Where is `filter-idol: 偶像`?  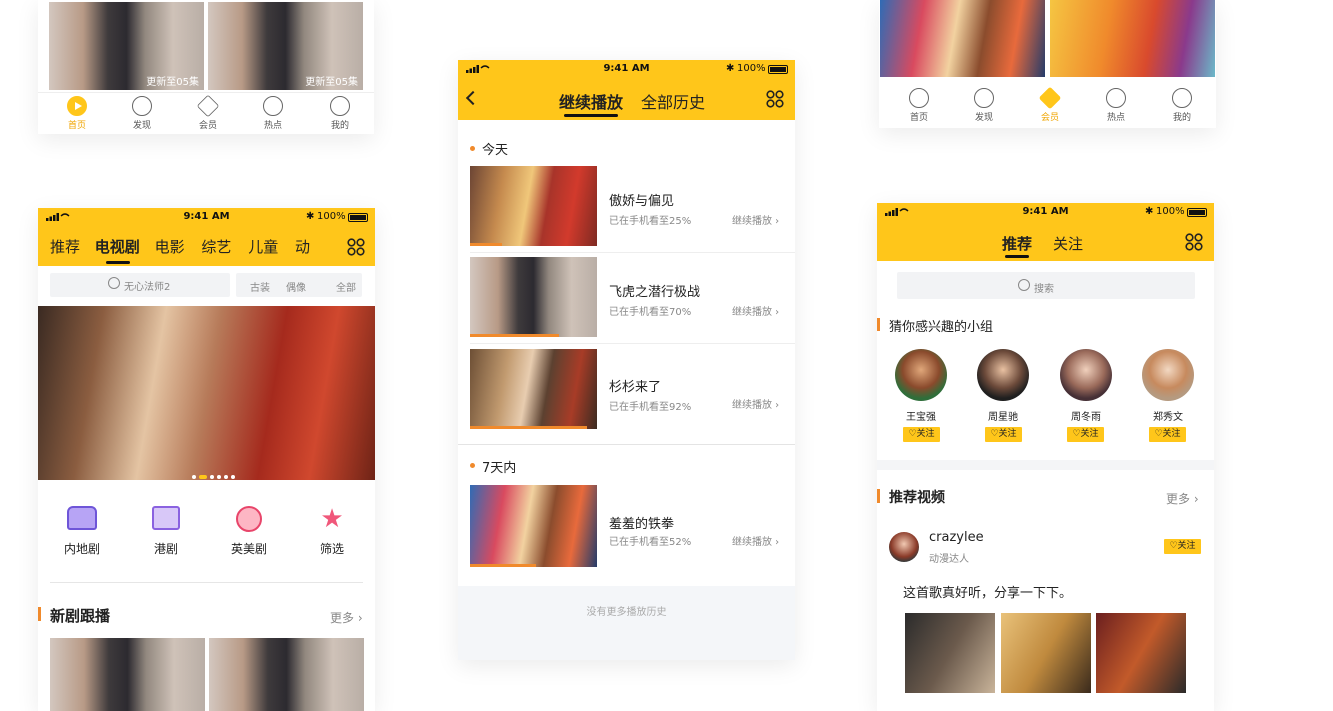
filter-idol: 偶像 is located at coordinates (296, 286).